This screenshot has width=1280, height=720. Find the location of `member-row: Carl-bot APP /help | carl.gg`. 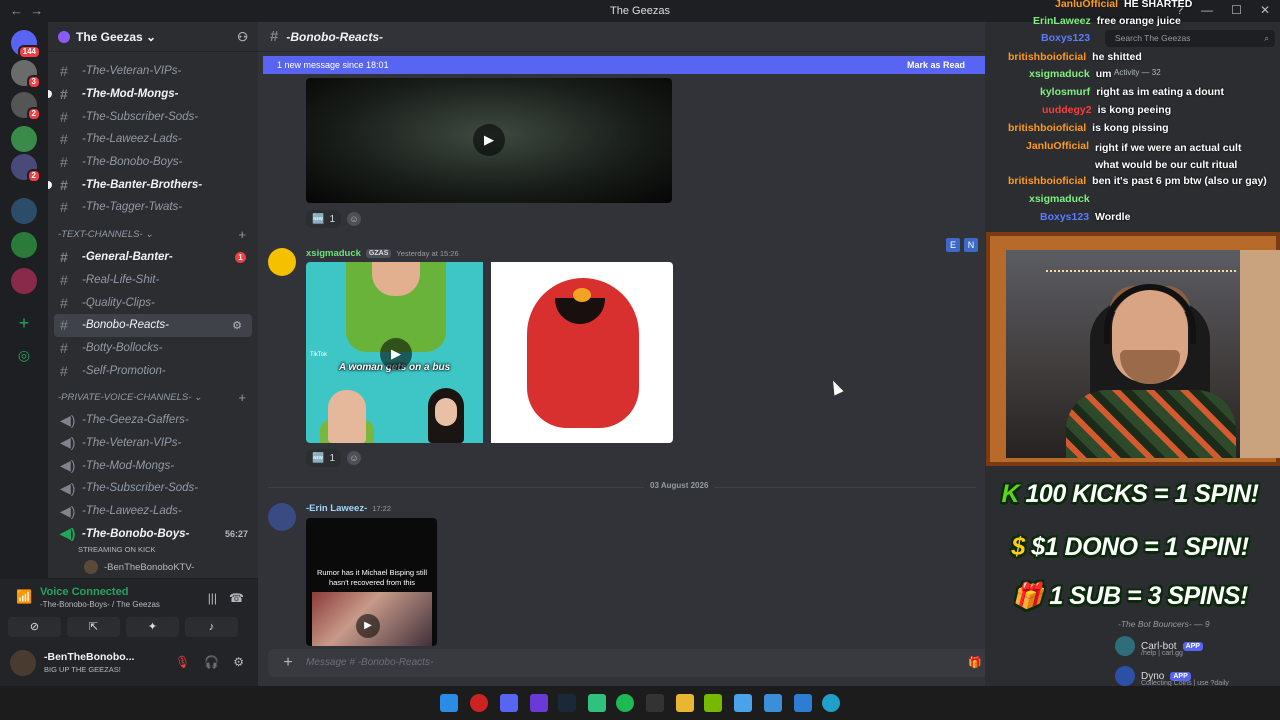

member-row: Carl-bot APP /help | carl.gg is located at coordinates (1159, 646).